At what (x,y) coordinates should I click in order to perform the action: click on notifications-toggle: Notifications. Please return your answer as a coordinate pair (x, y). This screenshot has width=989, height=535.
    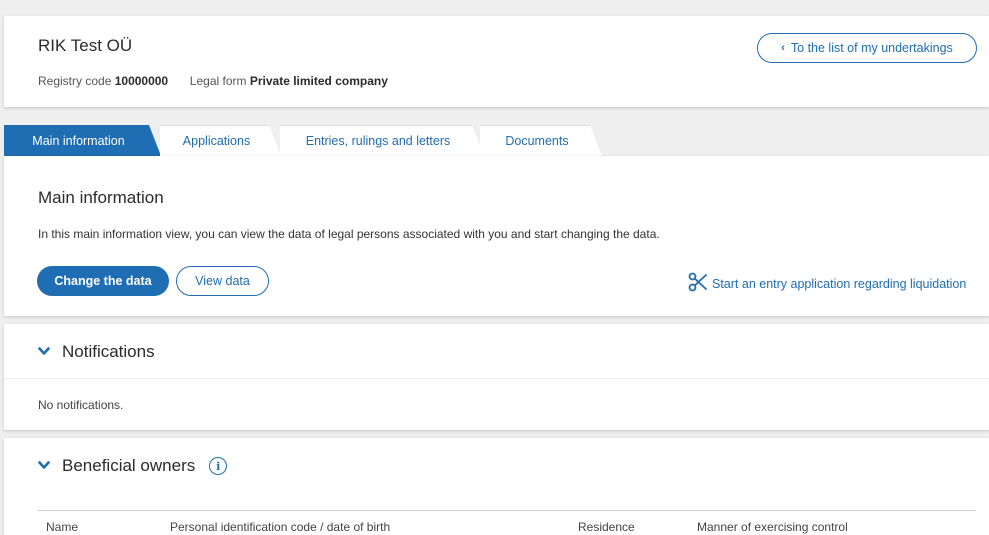
    Looking at the image, I should click on (96, 352).